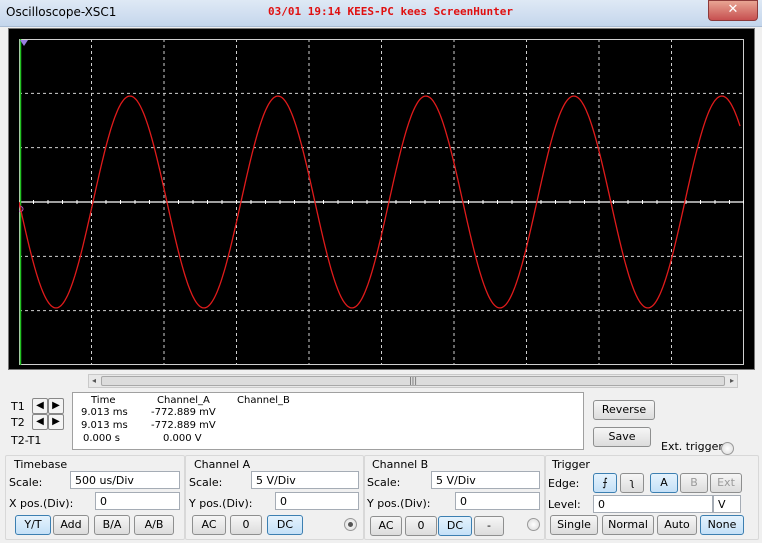 The image size is (762, 543). I want to click on rising-edge-button: ⨍, so click(605, 483).